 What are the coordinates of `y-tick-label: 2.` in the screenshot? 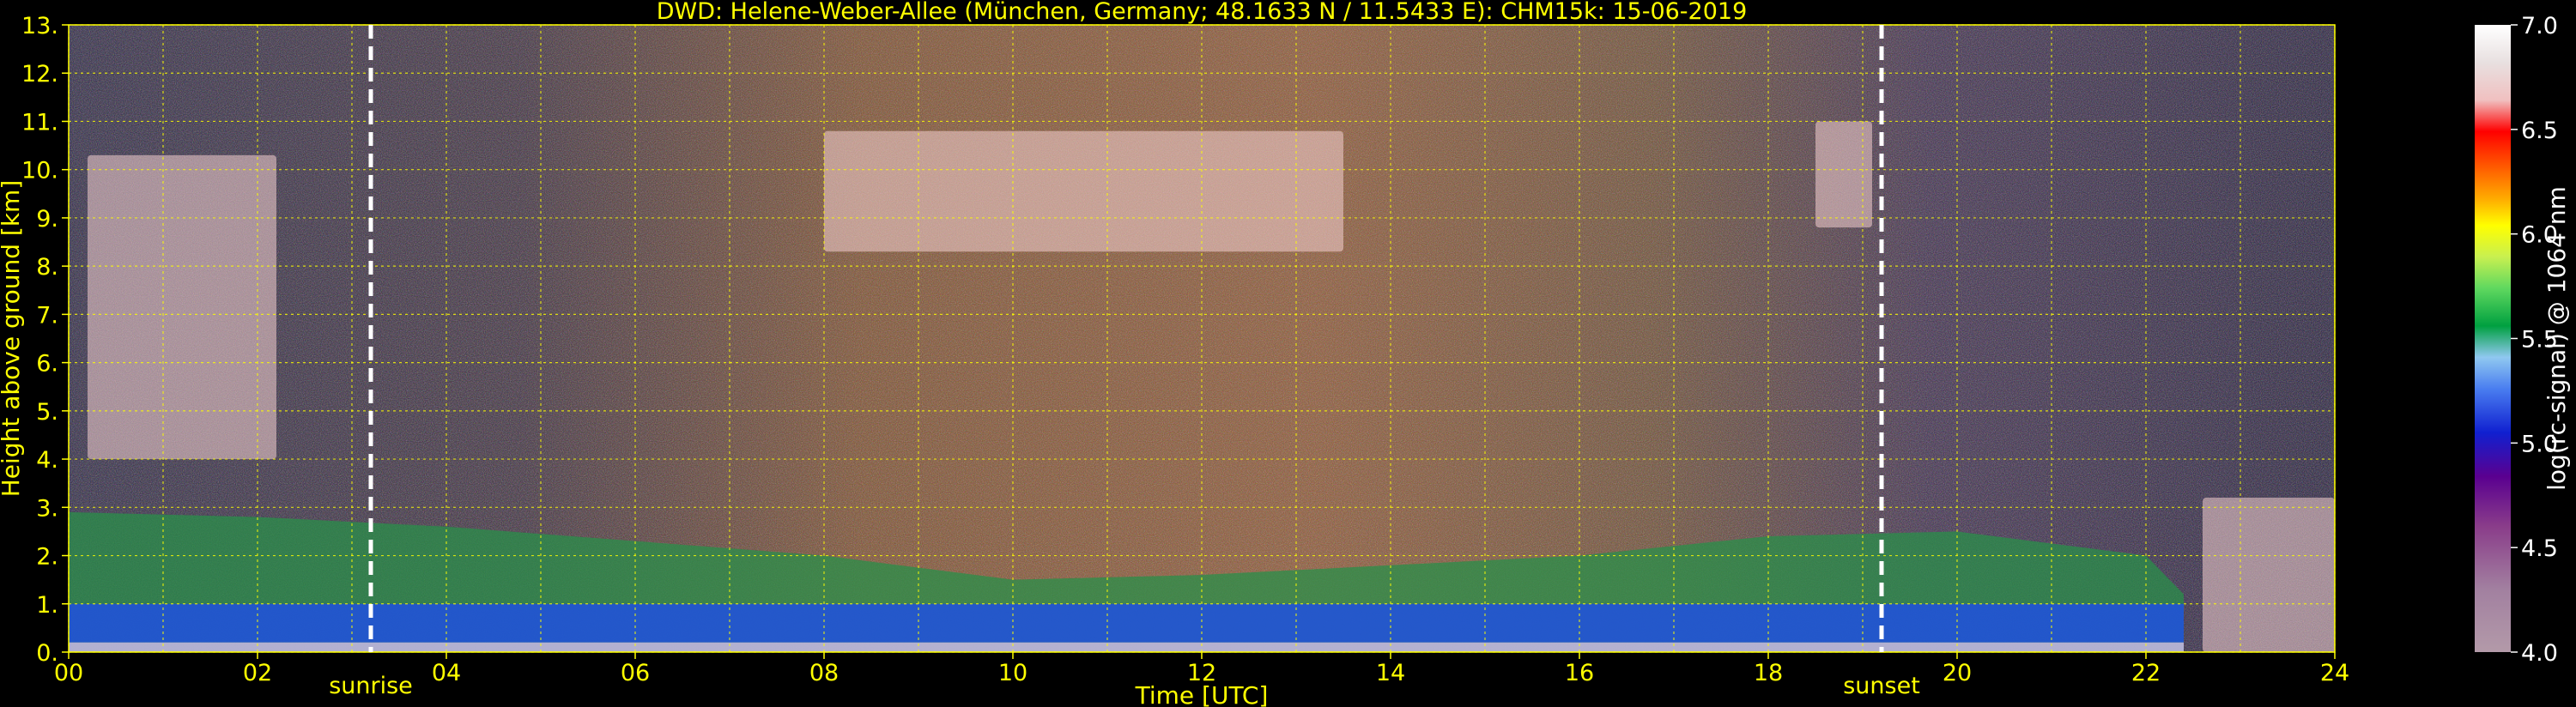 It's located at (47, 558).